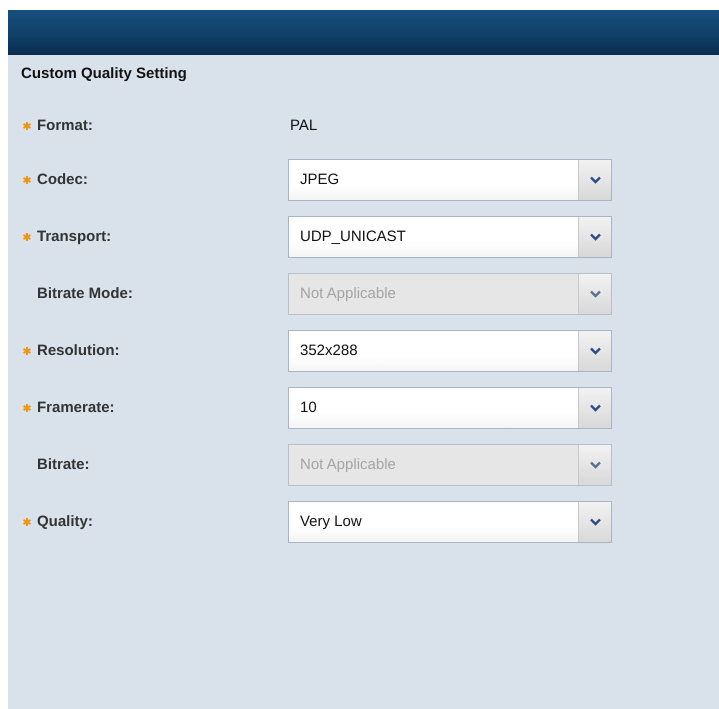 The height and width of the screenshot is (709, 719). I want to click on field-value: PAL, so click(303, 125).